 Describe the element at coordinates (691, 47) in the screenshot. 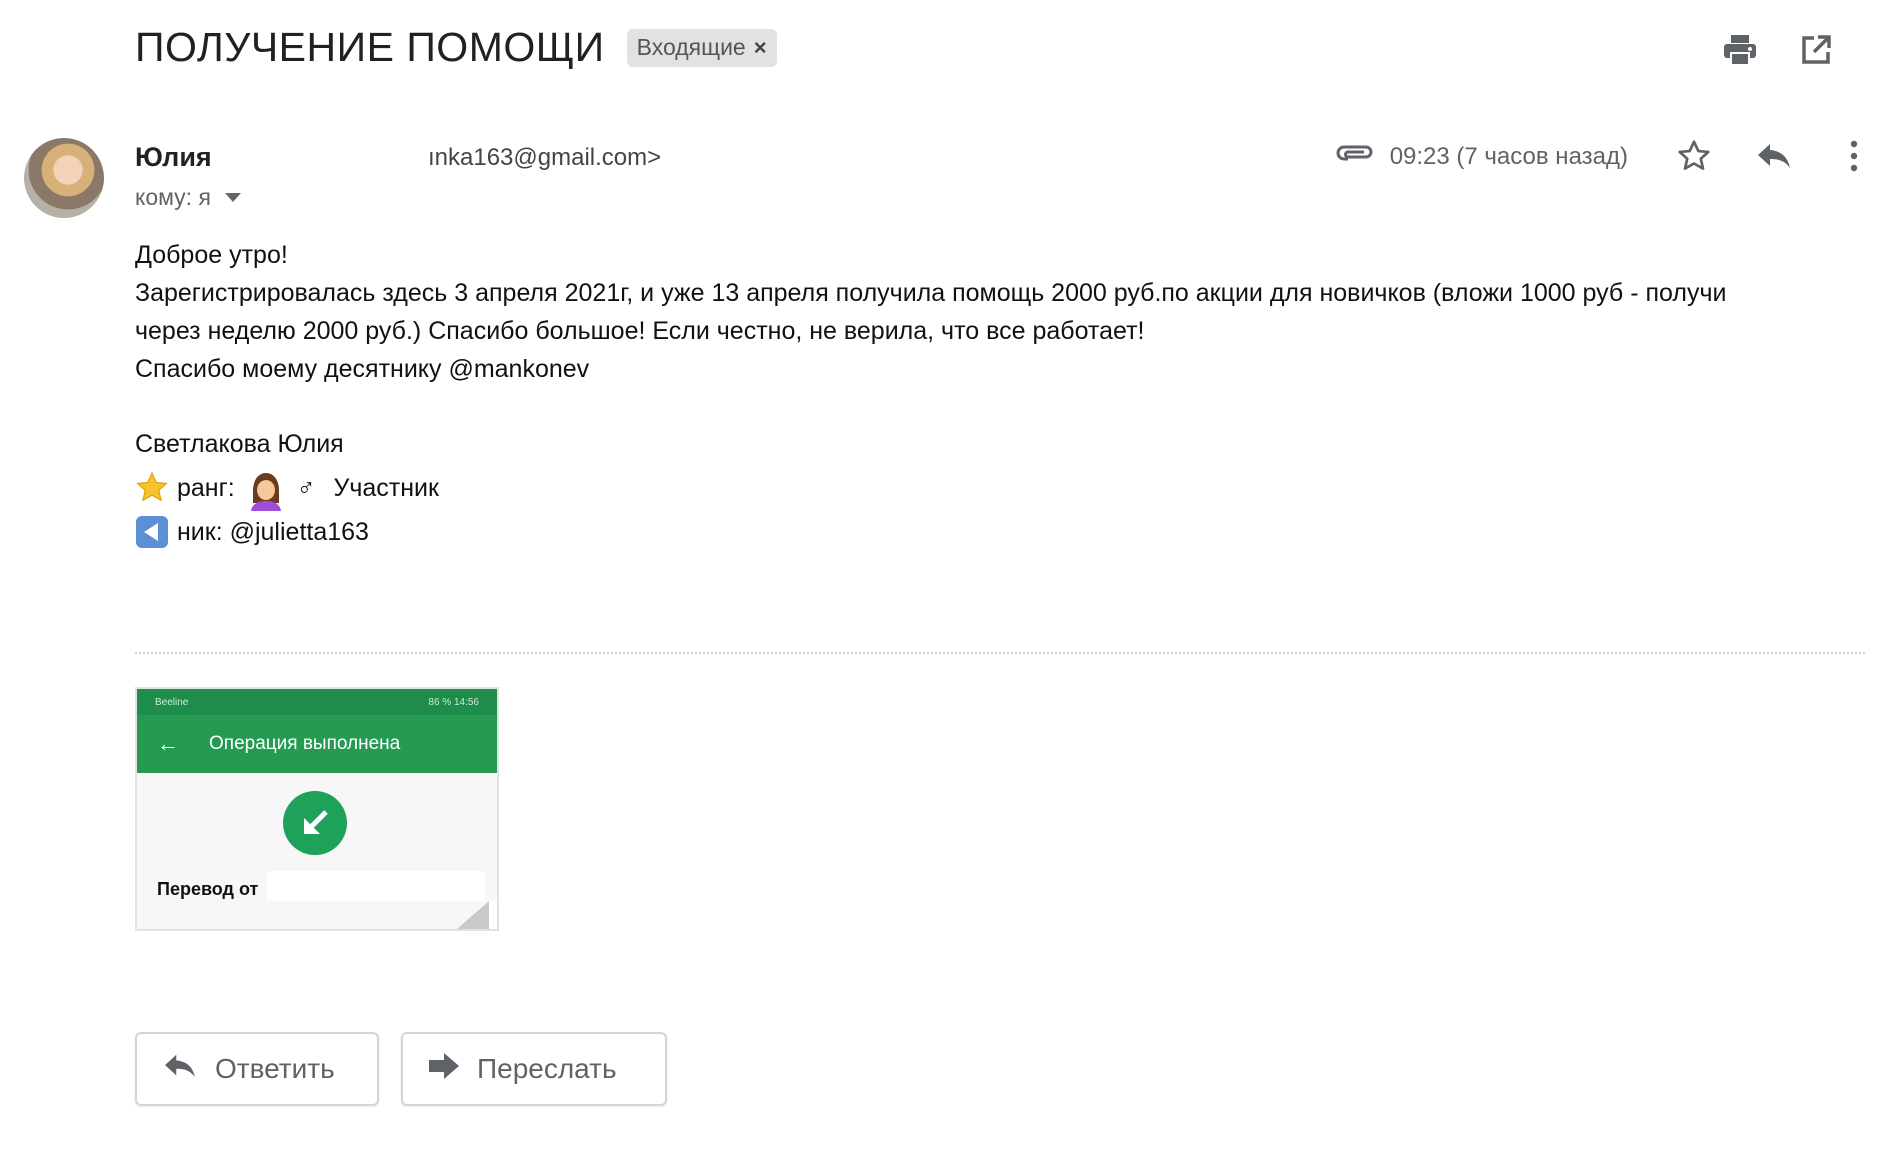

I see `inbox-label-text: Входящие` at that location.